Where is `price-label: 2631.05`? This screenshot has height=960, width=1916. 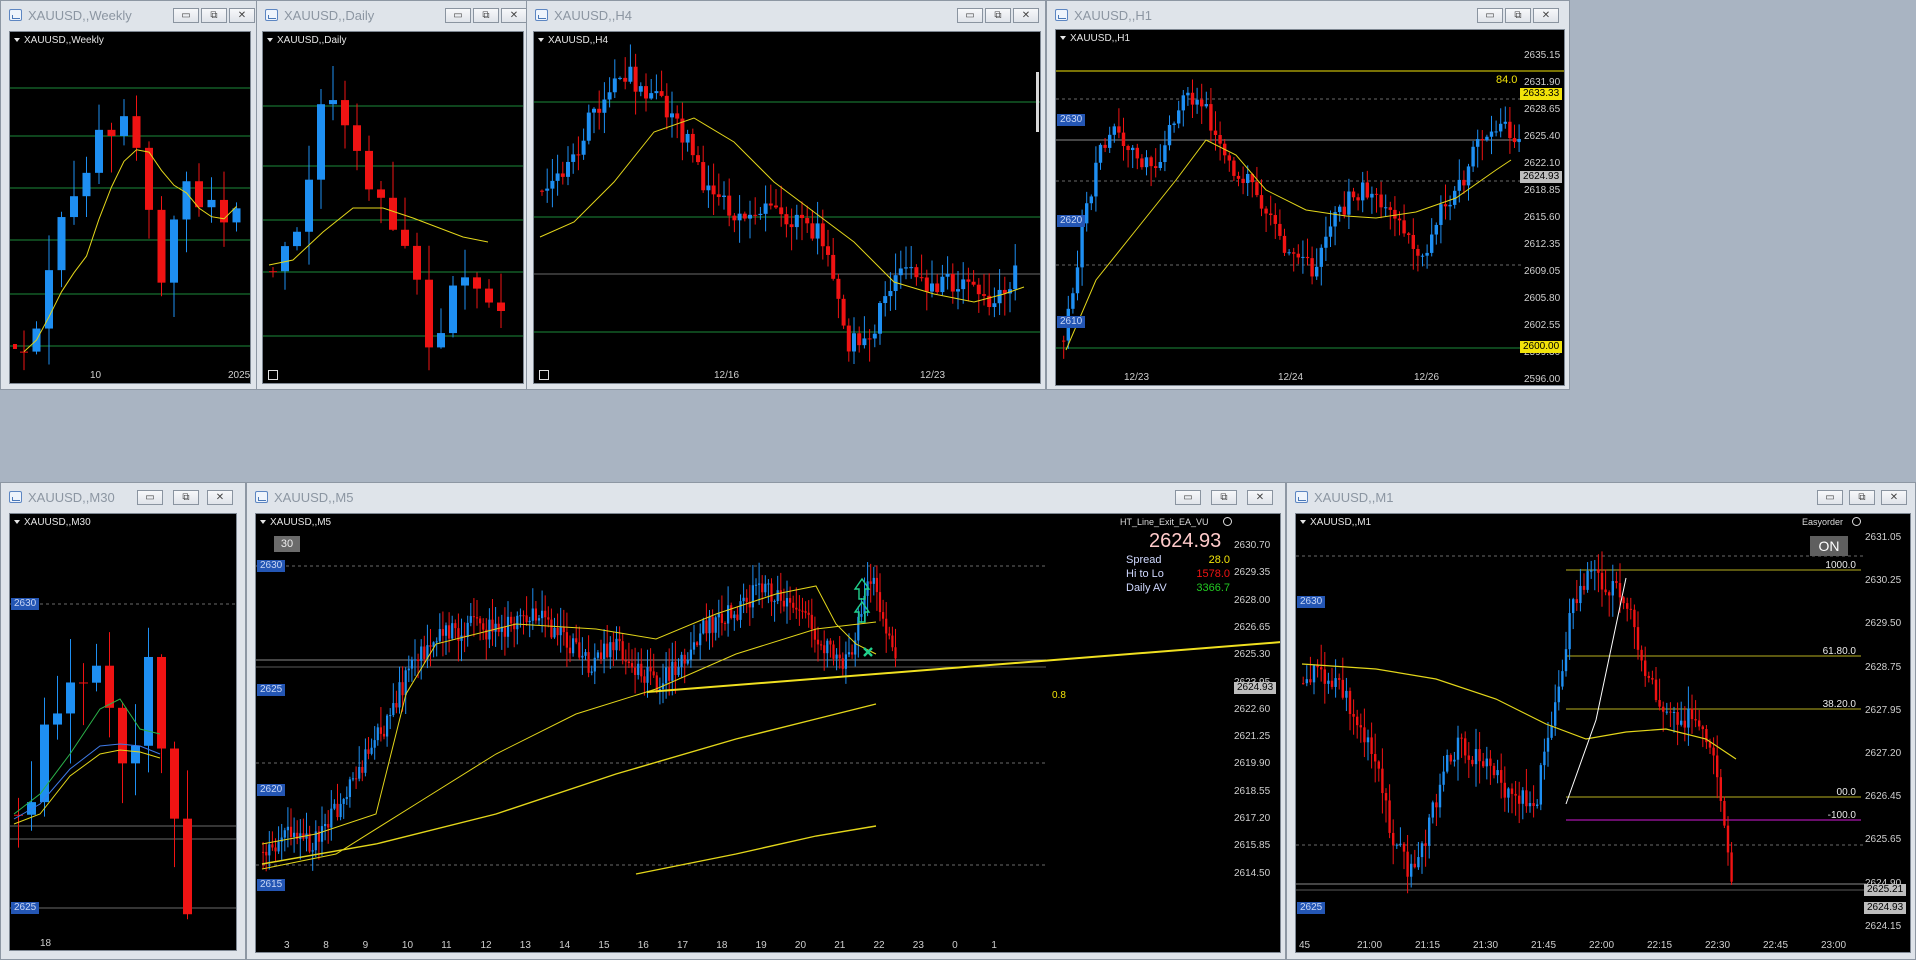 price-label: 2631.05 is located at coordinates (1883, 537).